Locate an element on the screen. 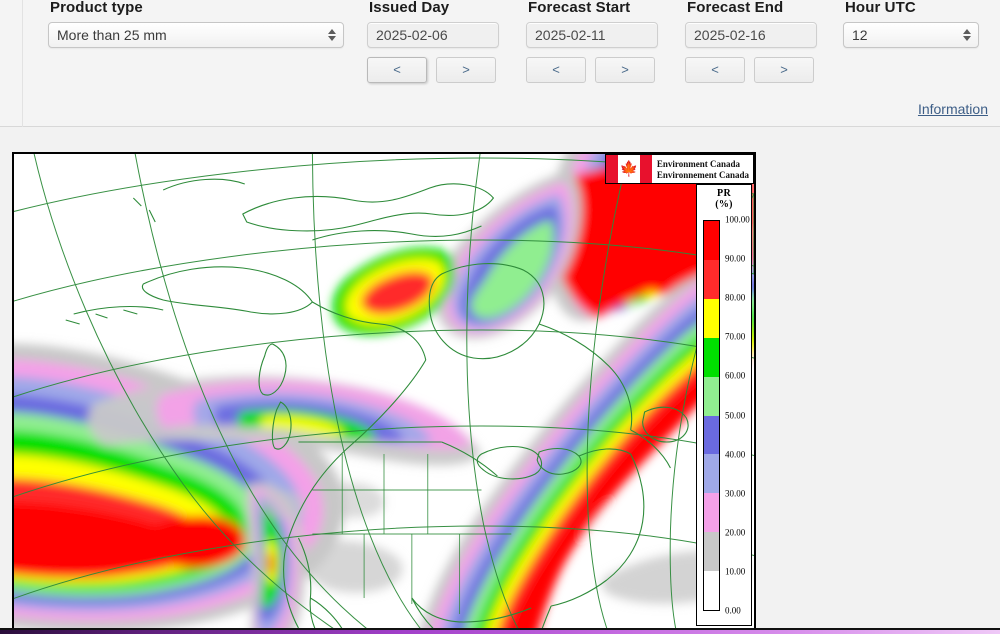  logo-line-en: Environment Canada is located at coordinates (698, 163).